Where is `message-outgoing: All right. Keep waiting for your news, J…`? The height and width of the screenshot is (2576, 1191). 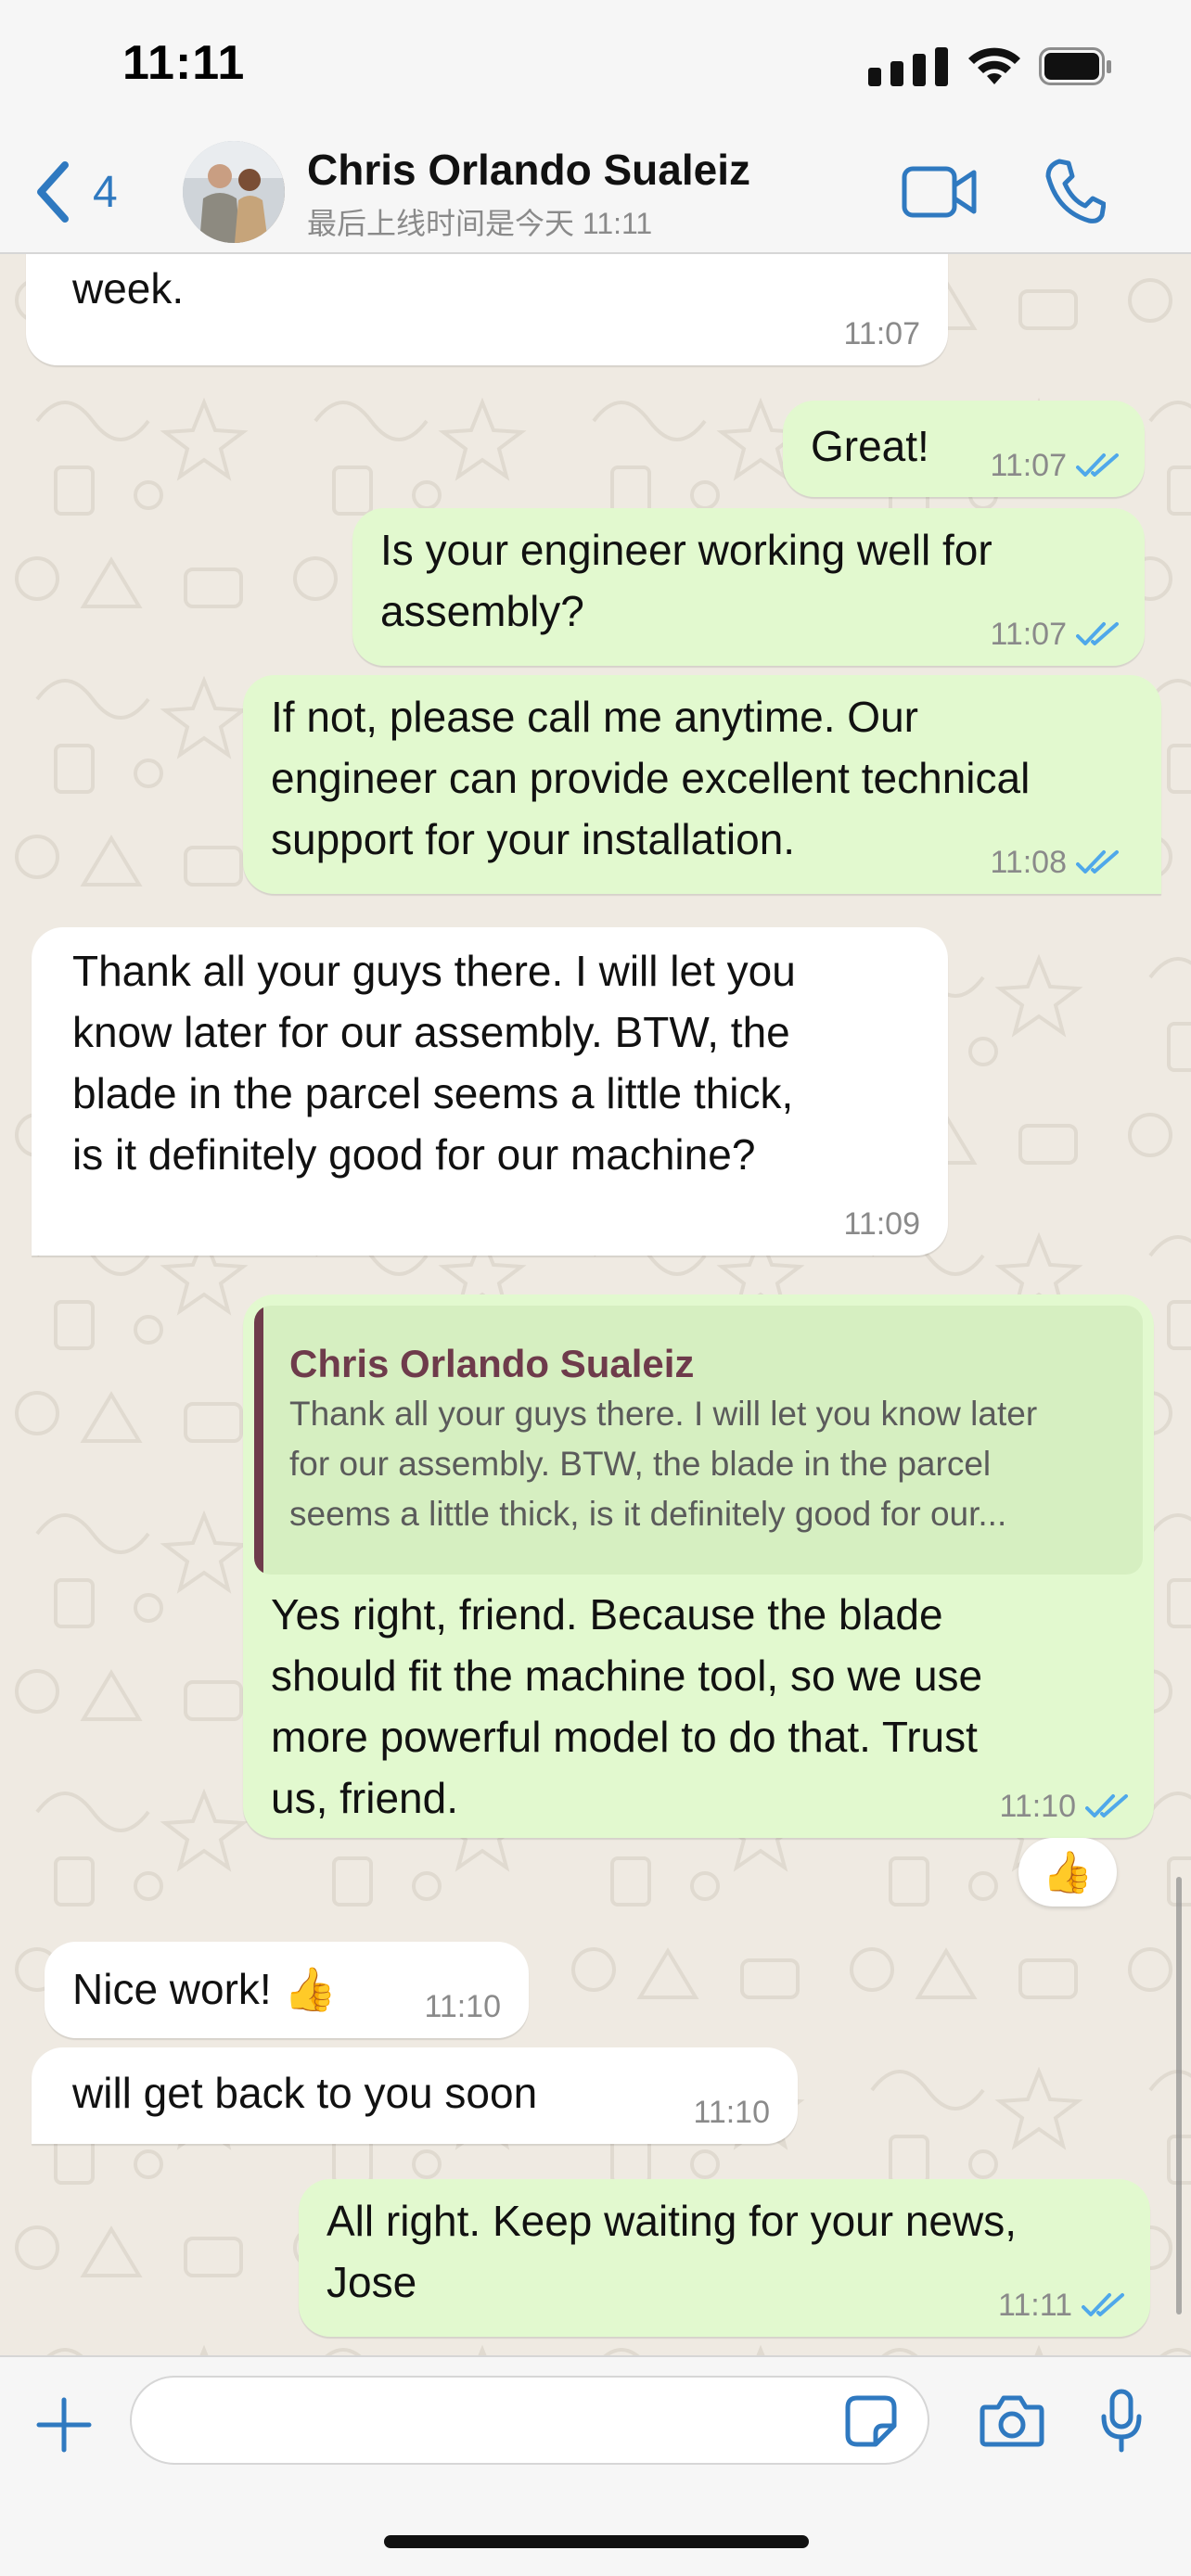
message-outgoing: All right. Keep waiting for your news, J… is located at coordinates (725, 2258).